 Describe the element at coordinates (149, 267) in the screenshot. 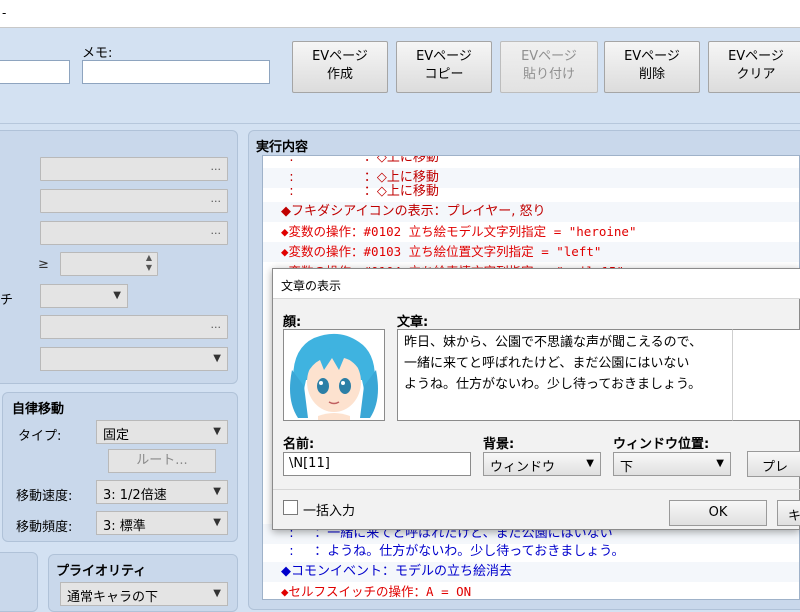

I see `spinner-down-icon: ▼` at that location.